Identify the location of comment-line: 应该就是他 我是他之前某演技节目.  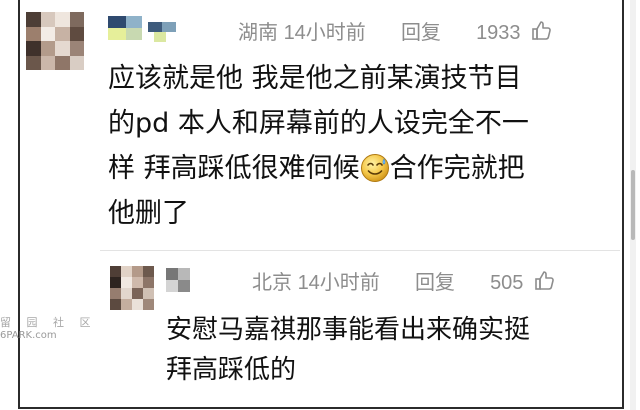
(315, 78).